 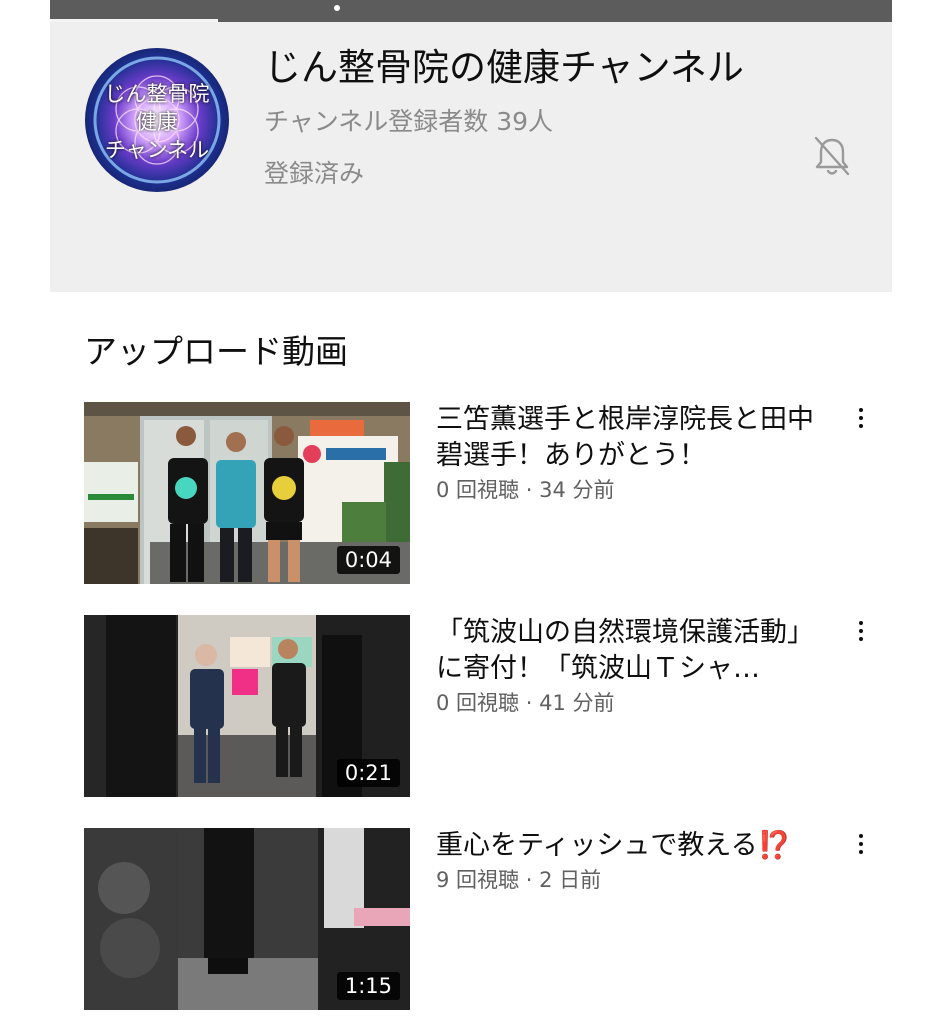 I want to click on video-title: 三笘薫選手と根岸淳院長と田中碧選手！ありがとう！, so click(x=636, y=438).